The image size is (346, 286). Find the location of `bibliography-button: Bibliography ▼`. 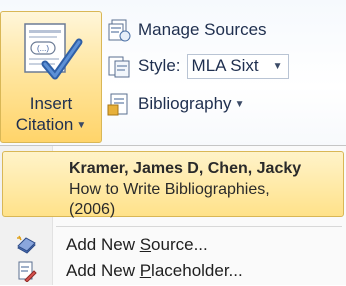

bibliography-button: Bibliography ▼ is located at coordinates (175, 104).